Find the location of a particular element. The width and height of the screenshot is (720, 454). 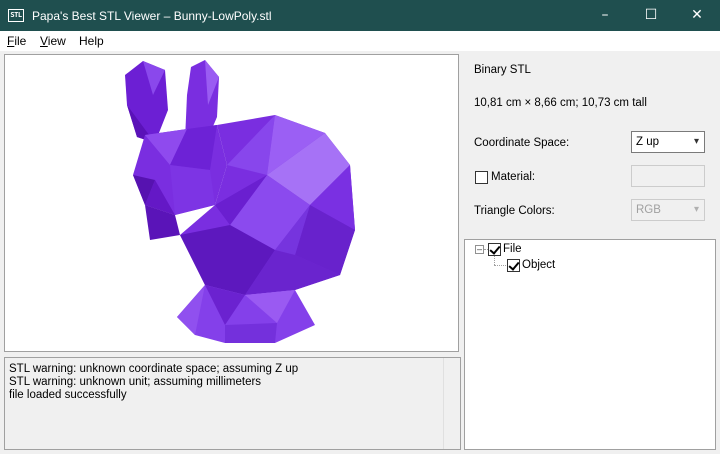

material-label: Material: is located at coordinates (513, 177).